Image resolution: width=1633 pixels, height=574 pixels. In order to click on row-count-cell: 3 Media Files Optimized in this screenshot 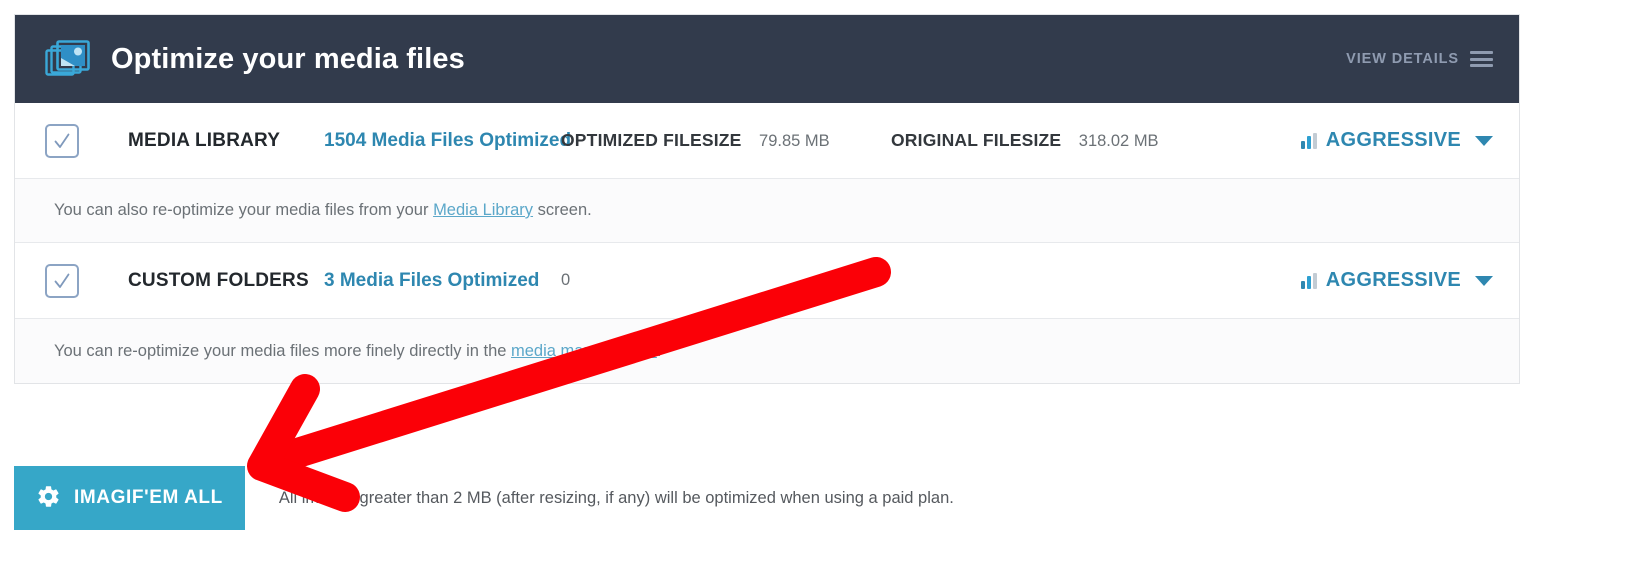, I will do `click(442, 281)`.